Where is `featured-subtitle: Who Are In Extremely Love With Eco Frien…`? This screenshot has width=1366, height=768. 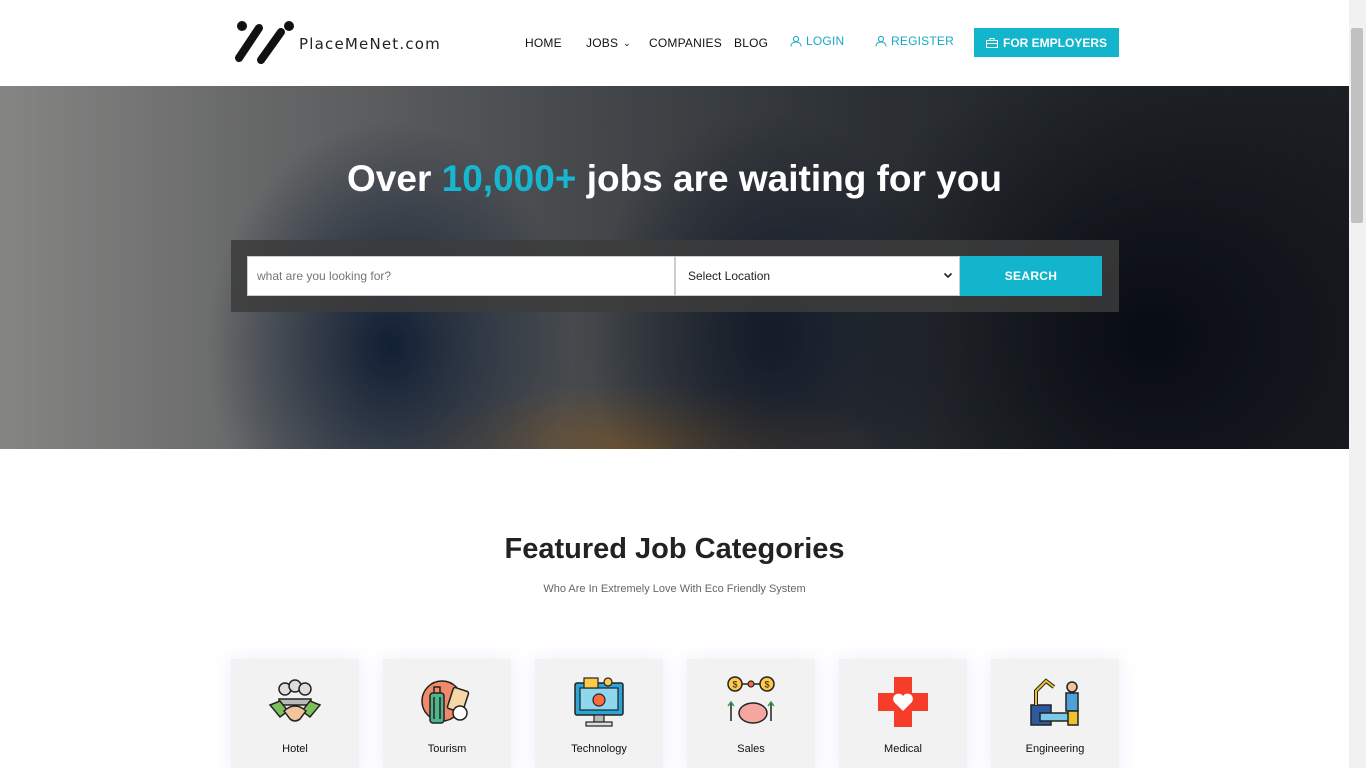
featured-subtitle: Who Are In Extremely Love With Eco Frien… is located at coordinates (674, 589).